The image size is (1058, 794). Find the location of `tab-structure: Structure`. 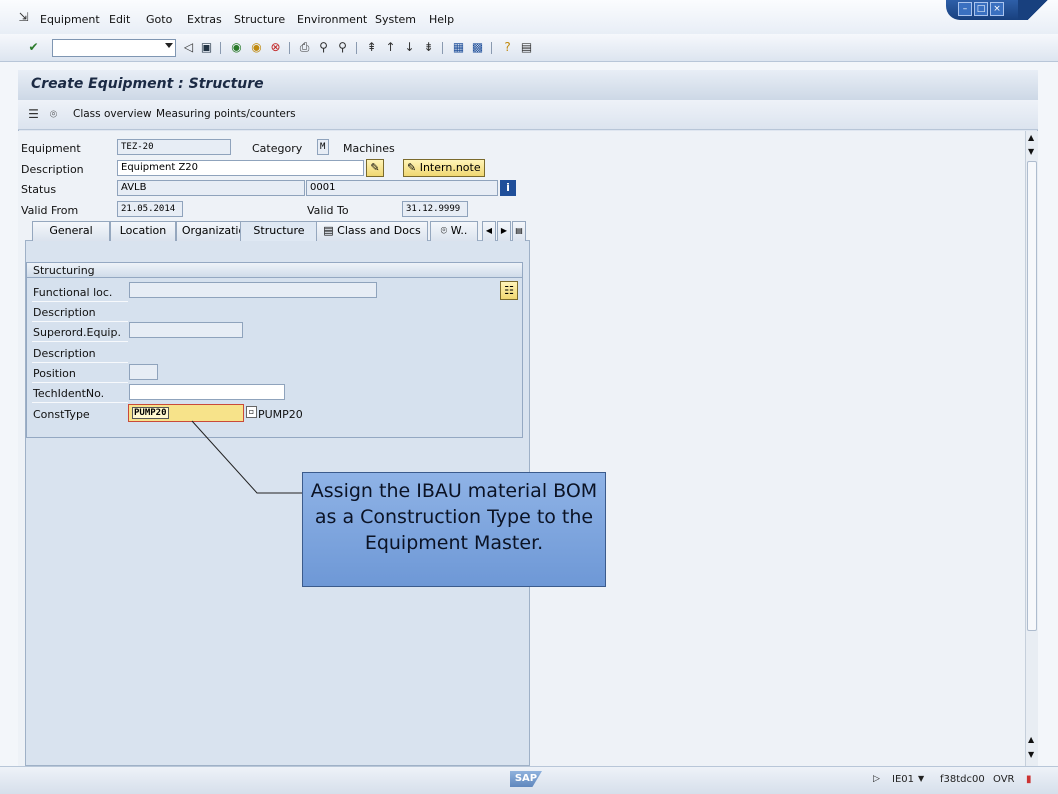

tab-structure: Structure is located at coordinates (279, 231).